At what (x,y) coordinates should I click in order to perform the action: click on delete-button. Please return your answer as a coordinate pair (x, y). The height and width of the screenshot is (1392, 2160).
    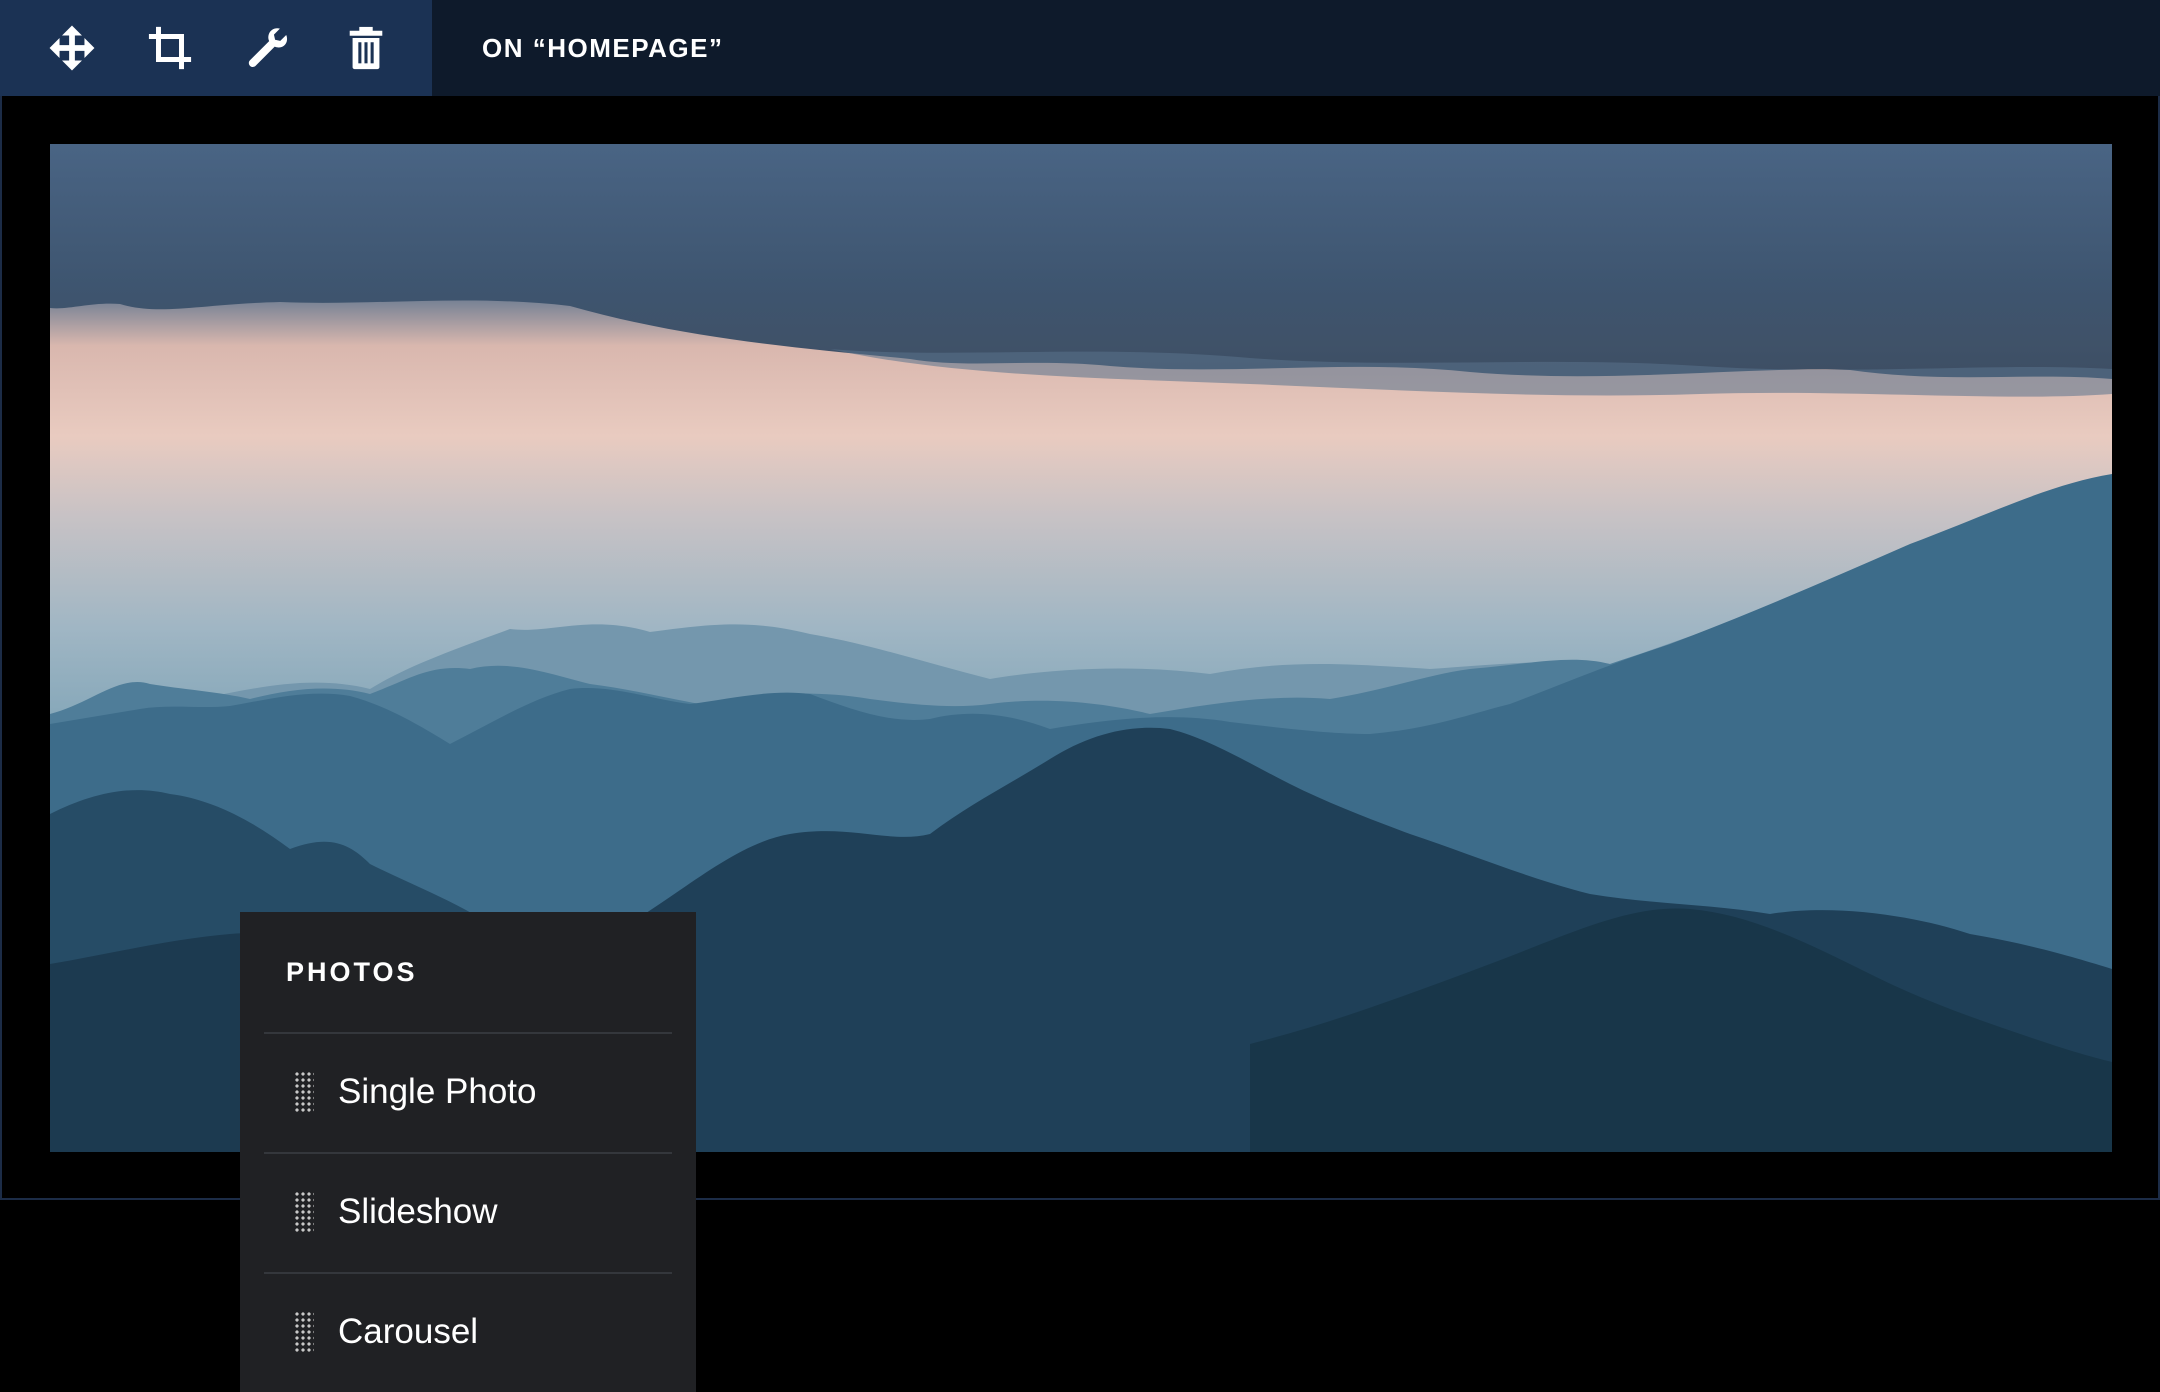
    Looking at the image, I should click on (366, 48).